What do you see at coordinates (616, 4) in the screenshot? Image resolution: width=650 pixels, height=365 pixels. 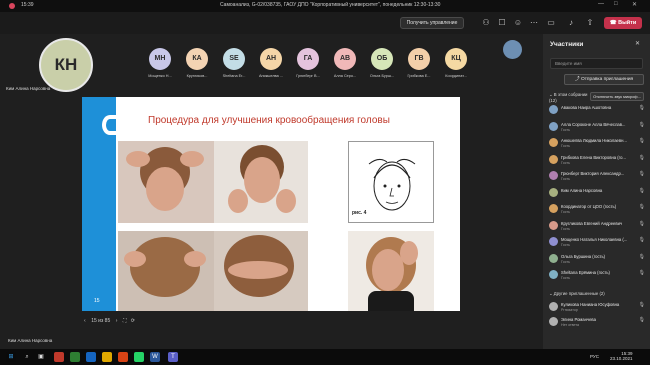 I see `maximize-button: □` at bounding box center [616, 4].